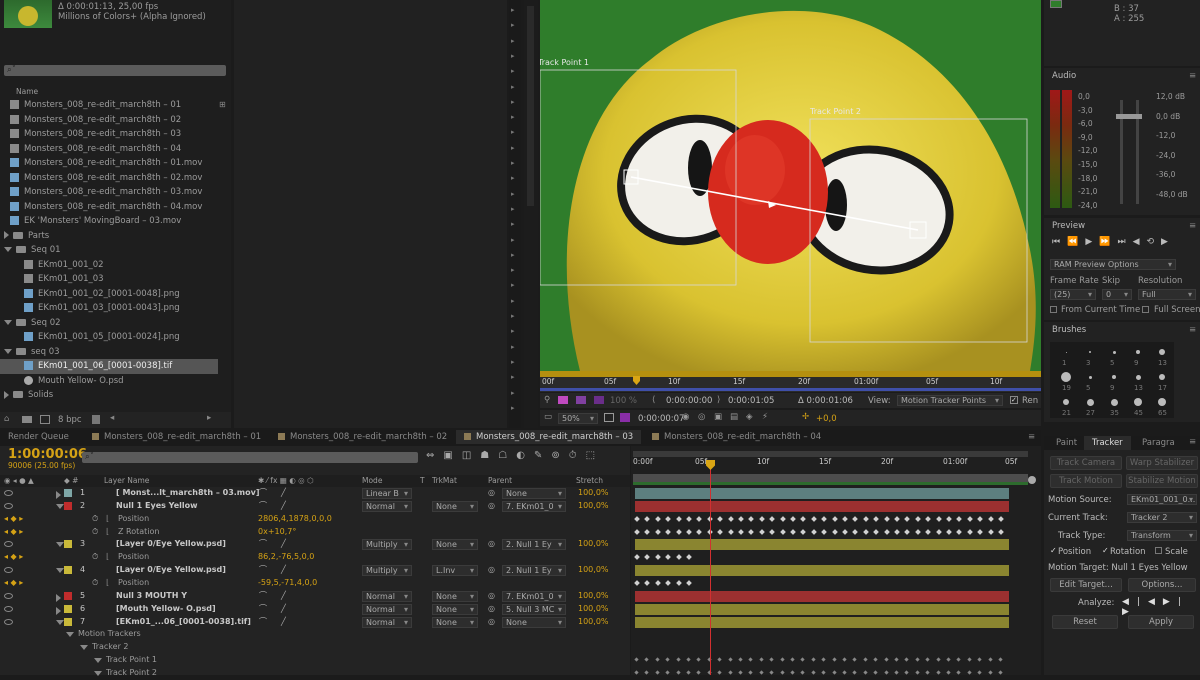  Describe the element at coordinates (822, 609) in the screenshot. I see `layer-duration-bar` at that location.